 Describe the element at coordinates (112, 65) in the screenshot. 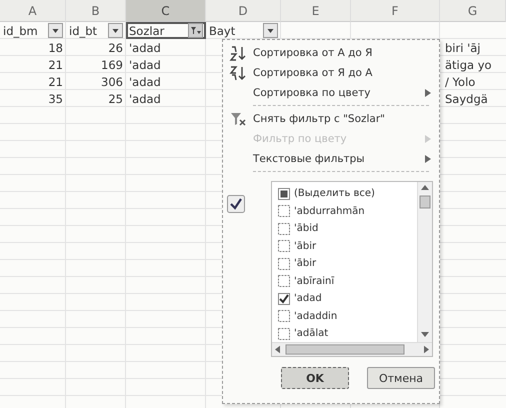

I see `table-cell: 169` at that location.